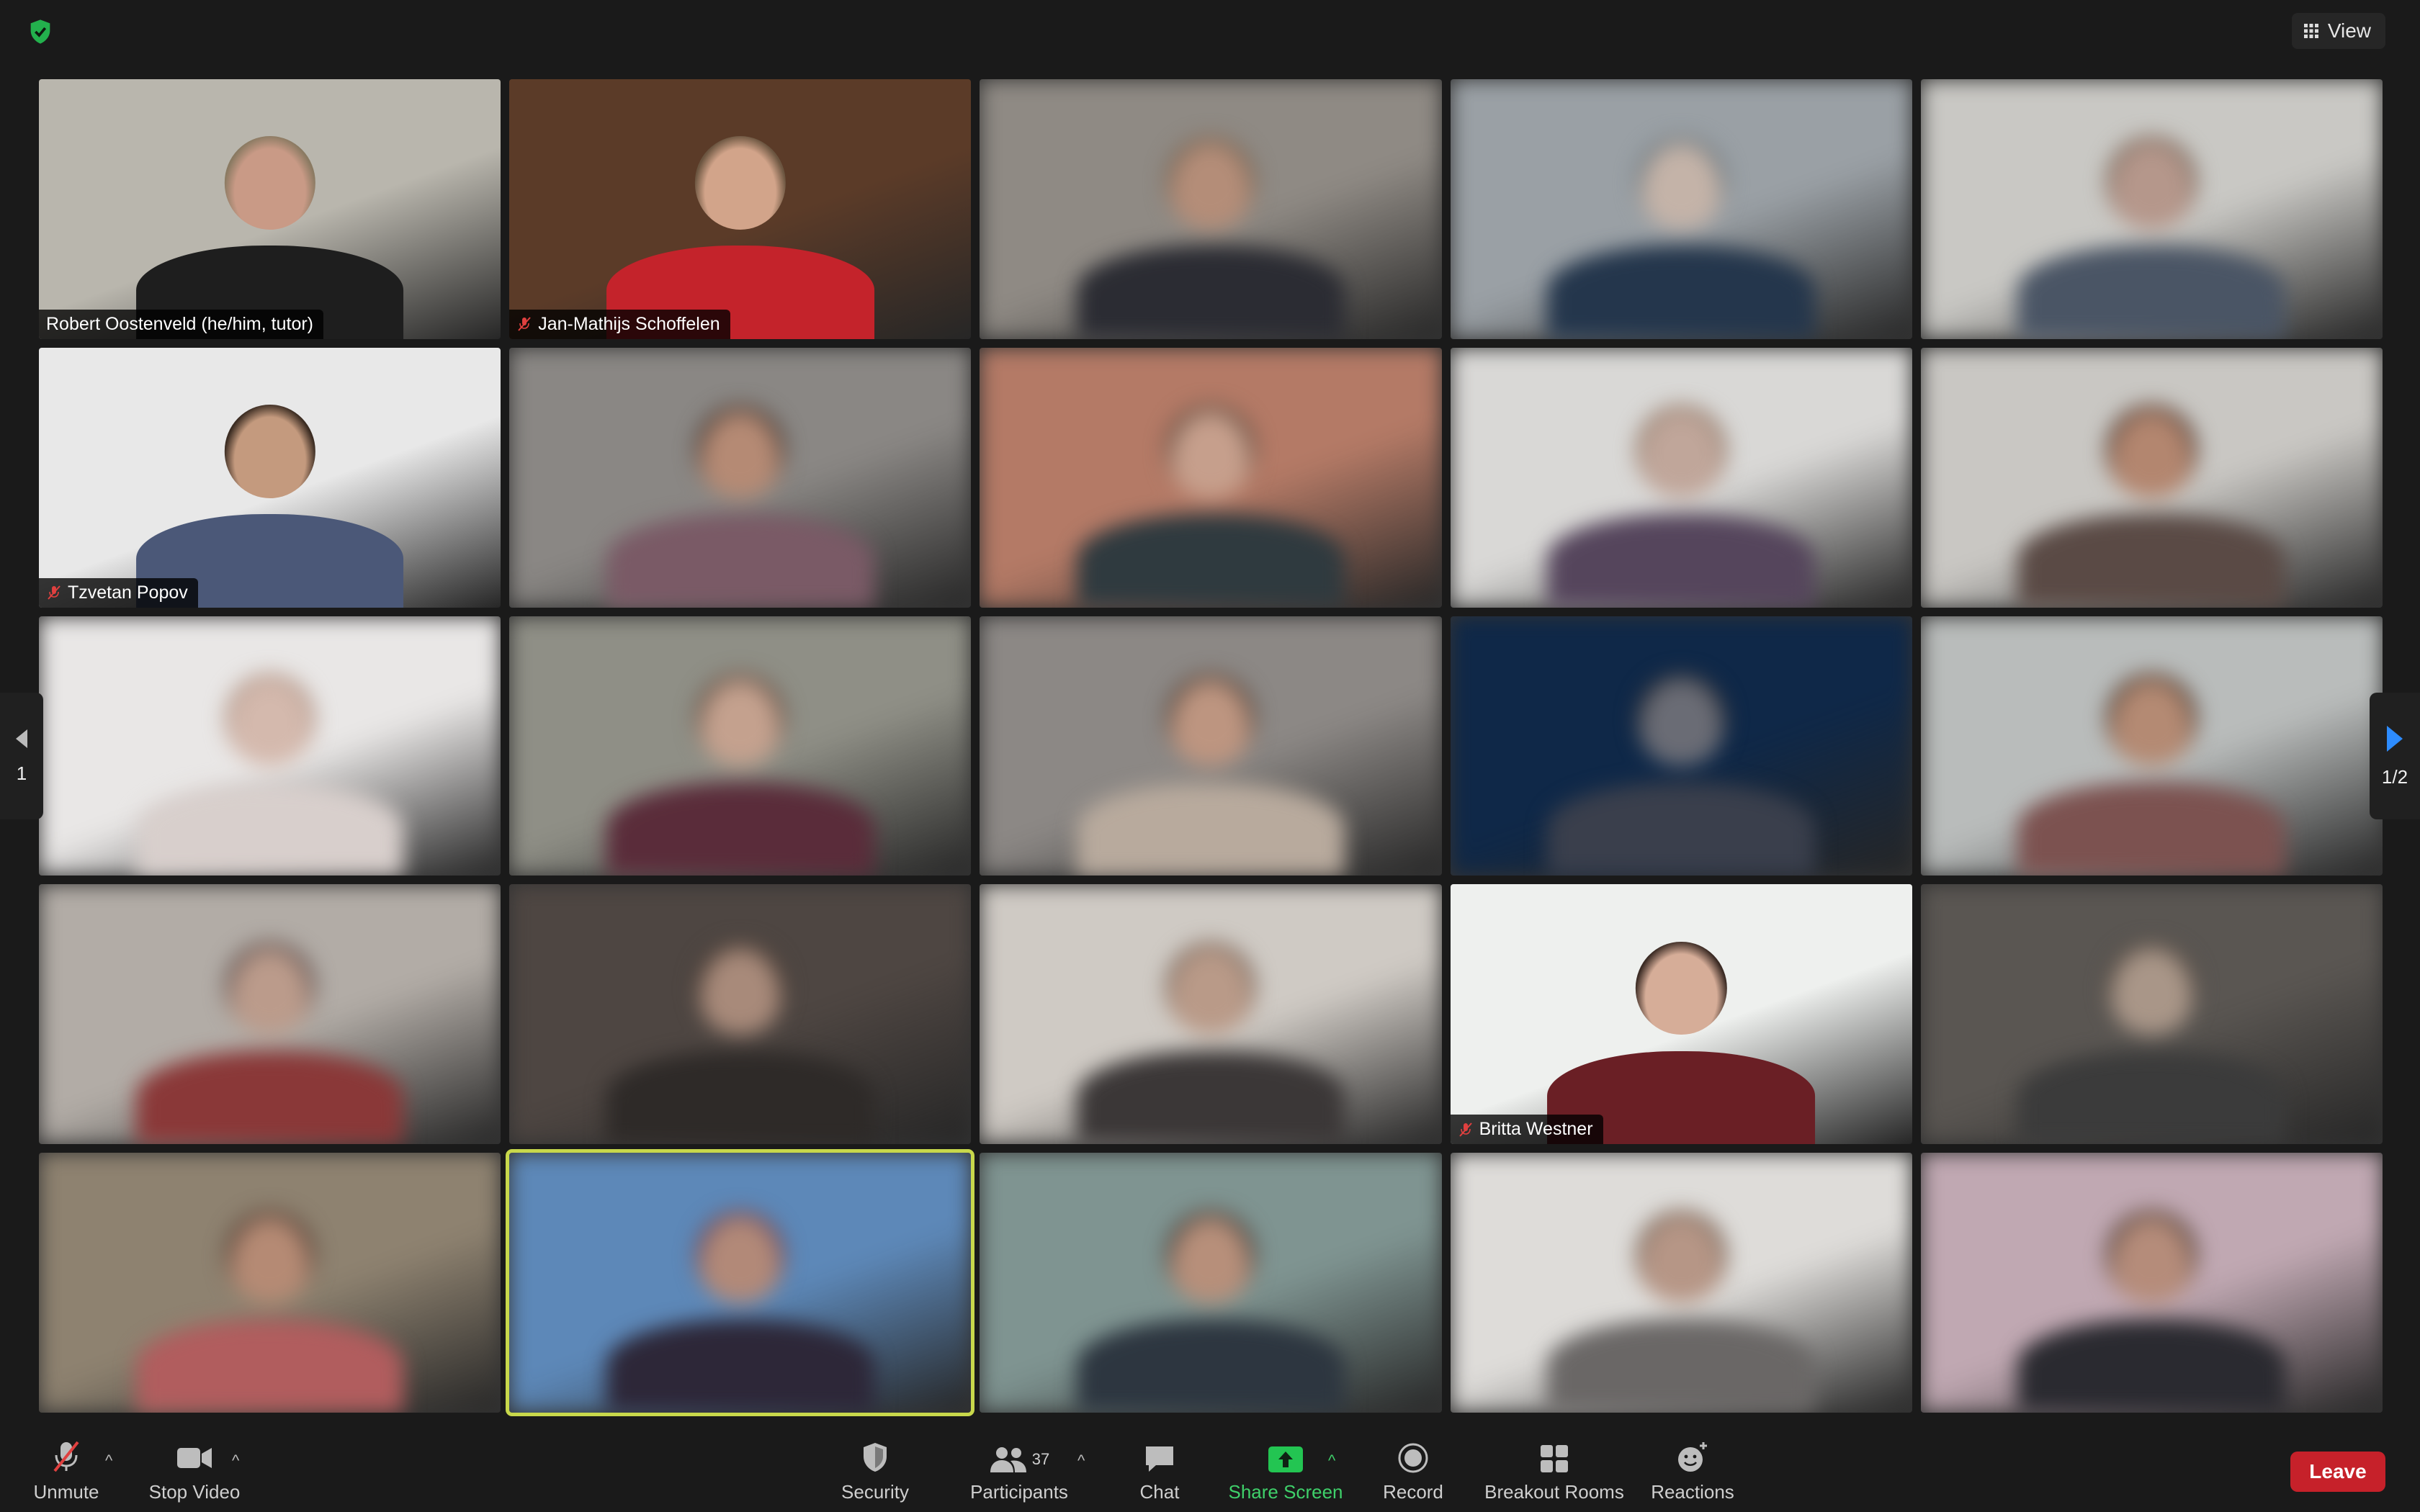 This screenshot has width=2420, height=1512. I want to click on view-button: View, so click(2338, 31).